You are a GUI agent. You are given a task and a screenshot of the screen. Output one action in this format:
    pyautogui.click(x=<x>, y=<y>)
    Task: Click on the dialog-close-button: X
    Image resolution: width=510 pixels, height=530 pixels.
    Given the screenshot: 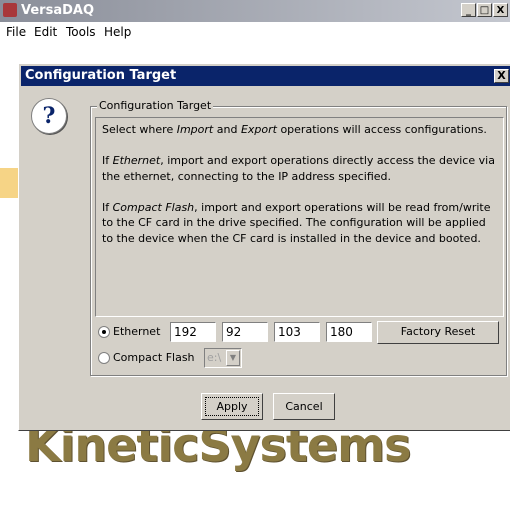 What is the action you would take?
    pyautogui.click(x=501, y=76)
    